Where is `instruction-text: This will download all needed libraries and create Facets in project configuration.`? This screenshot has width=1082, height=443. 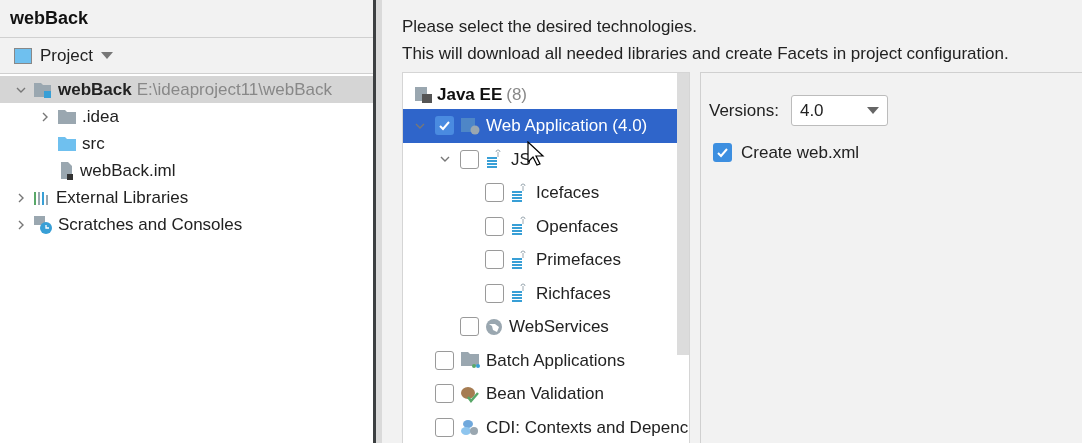
instruction-text: This will download all needed libraries and create Facets in project configuration. is located at coordinates (706, 53).